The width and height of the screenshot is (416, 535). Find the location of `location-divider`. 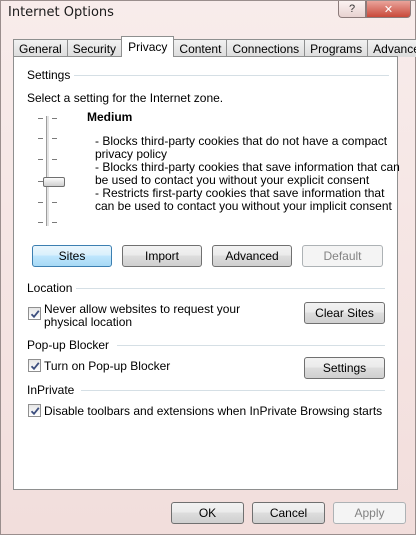

location-divider is located at coordinates (229, 288).